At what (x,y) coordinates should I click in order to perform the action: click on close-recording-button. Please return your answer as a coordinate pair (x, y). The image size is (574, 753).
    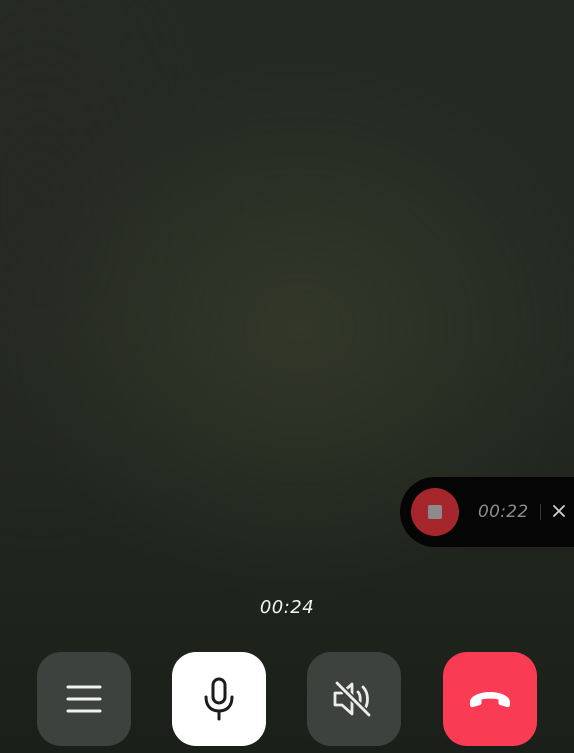
    Looking at the image, I should click on (559, 511).